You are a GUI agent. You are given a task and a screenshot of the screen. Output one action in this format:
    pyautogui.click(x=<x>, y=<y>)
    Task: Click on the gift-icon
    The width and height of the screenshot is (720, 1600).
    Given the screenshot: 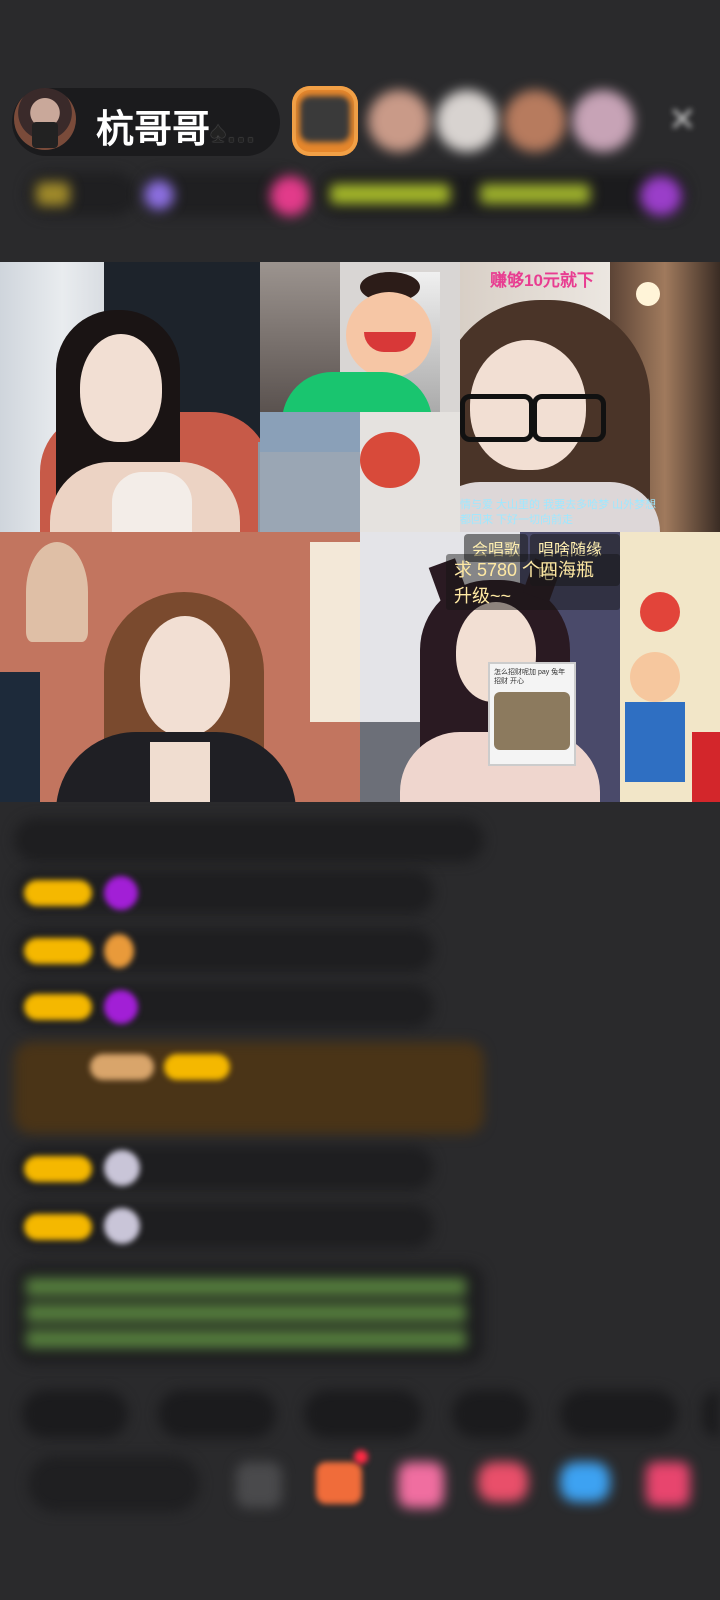 What is the action you would take?
    pyautogui.click(x=421, y=1485)
    